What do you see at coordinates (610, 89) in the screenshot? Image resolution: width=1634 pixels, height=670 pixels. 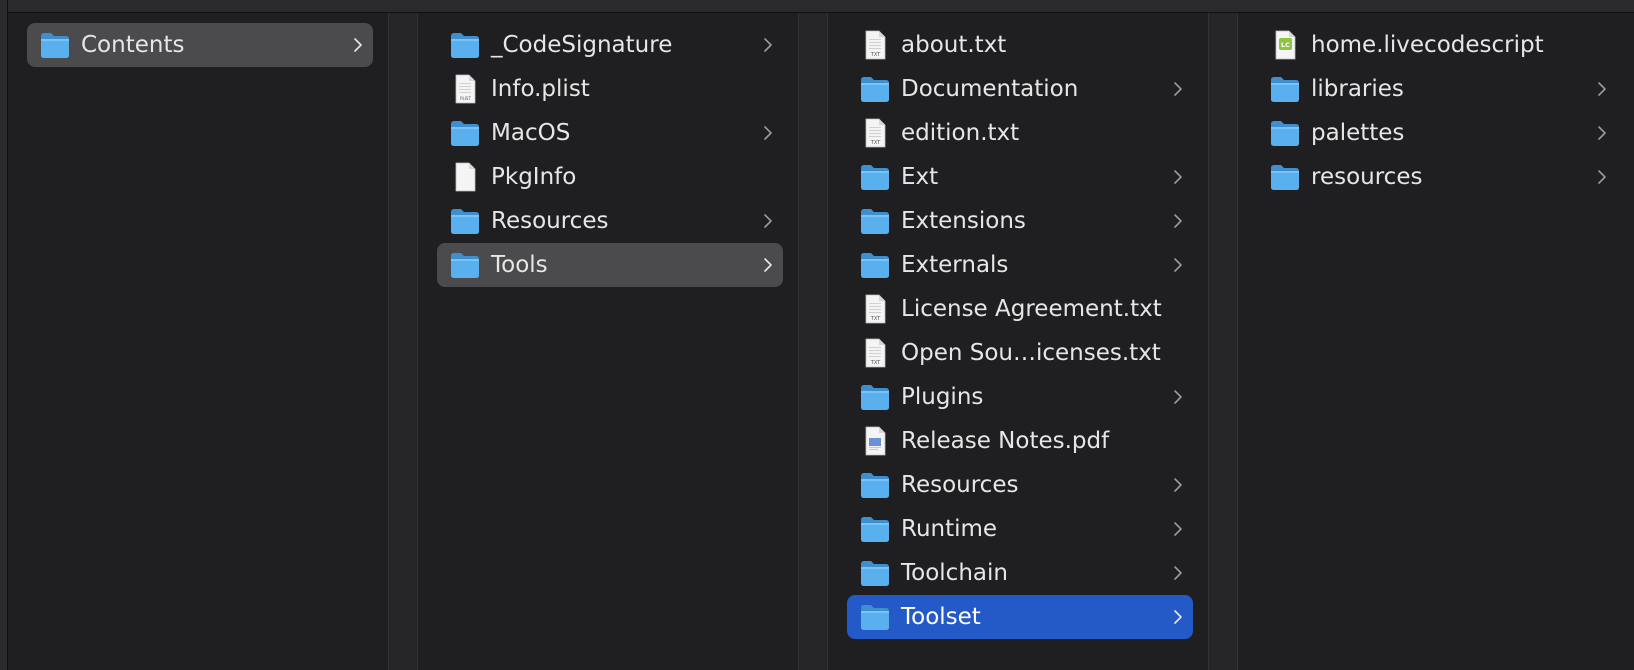 I see `file-row-info-plist: PLIST Info.plist` at bounding box center [610, 89].